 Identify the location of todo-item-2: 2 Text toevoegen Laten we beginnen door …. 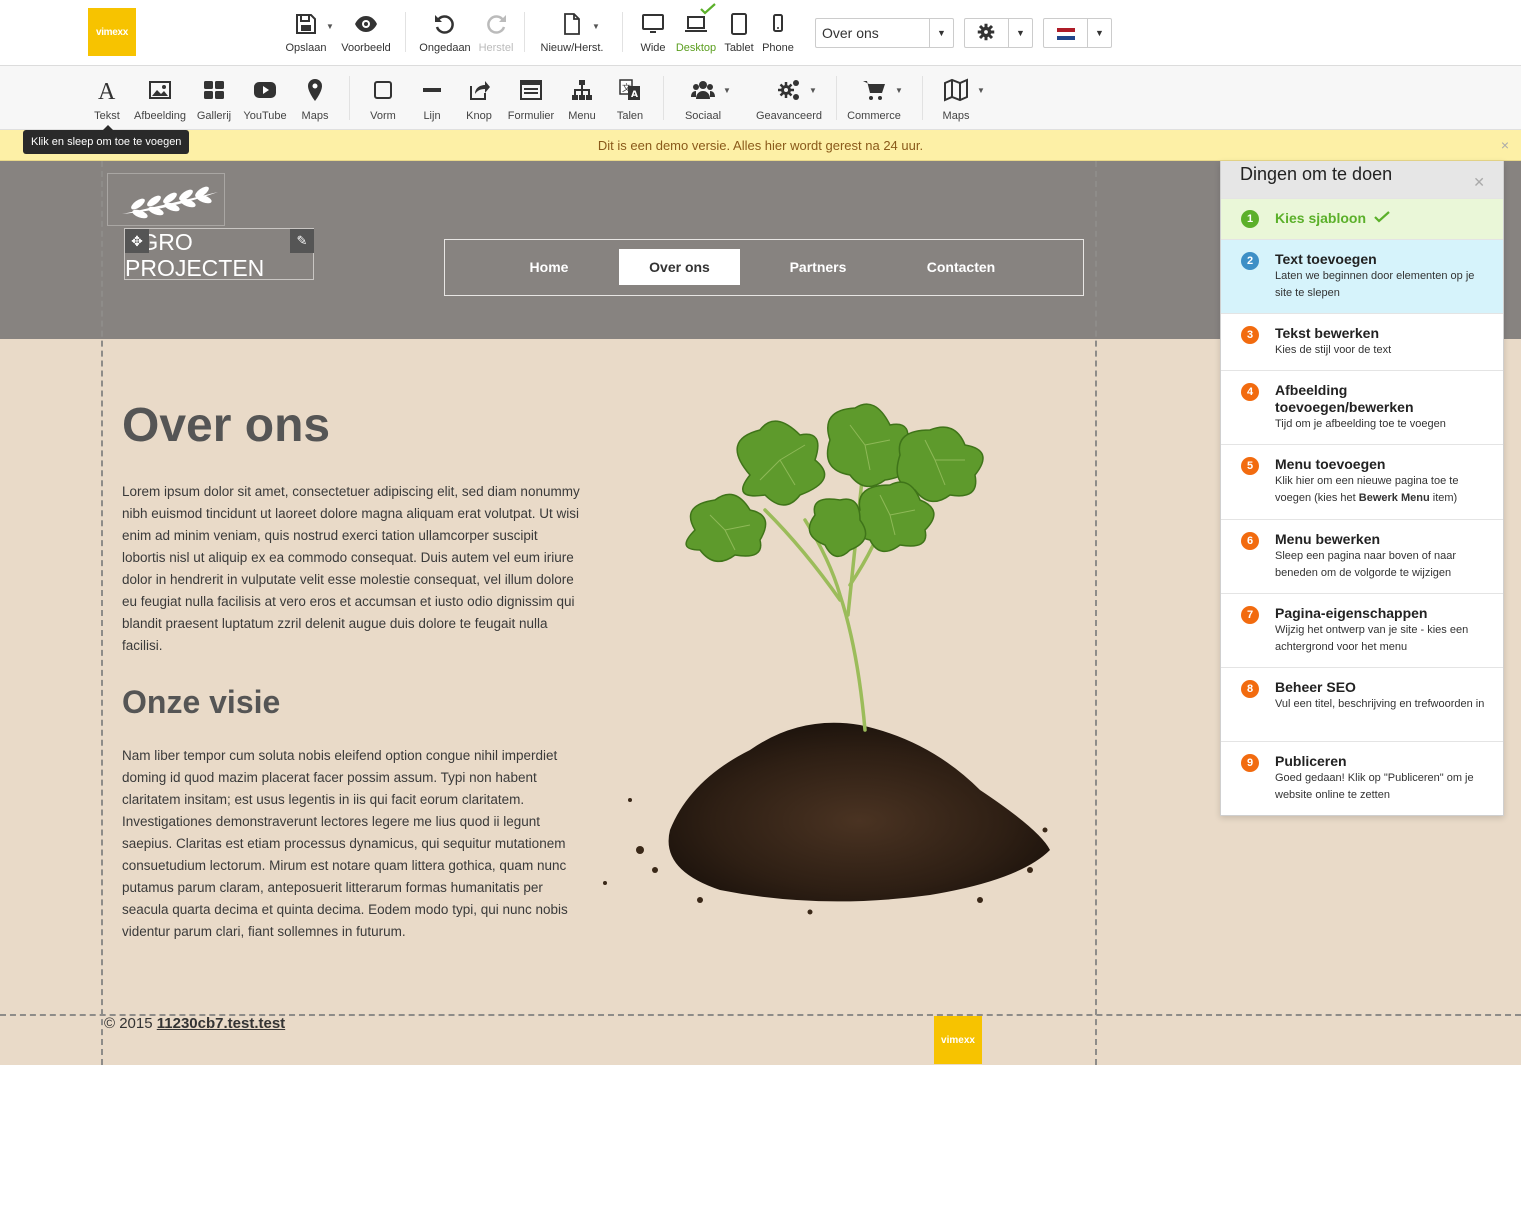
(1362, 276).